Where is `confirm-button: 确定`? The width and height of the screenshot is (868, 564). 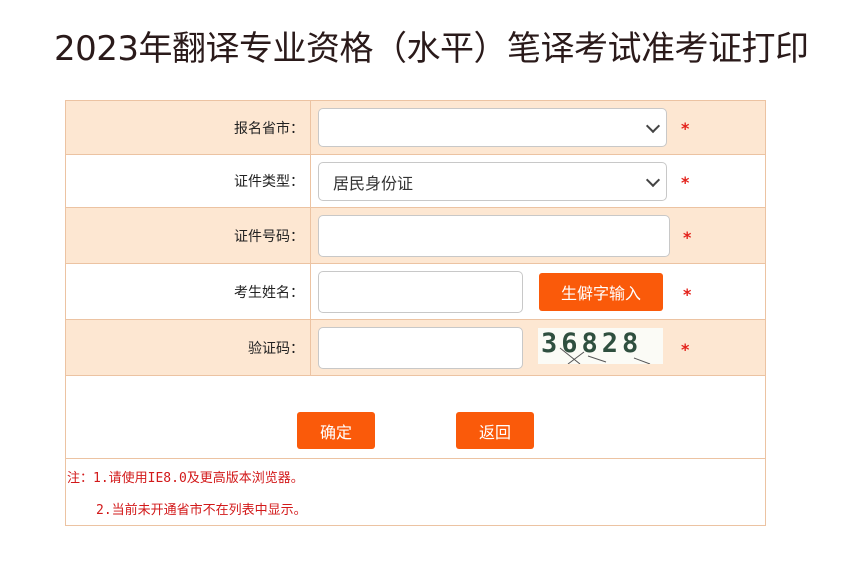 confirm-button: 确定 is located at coordinates (336, 430).